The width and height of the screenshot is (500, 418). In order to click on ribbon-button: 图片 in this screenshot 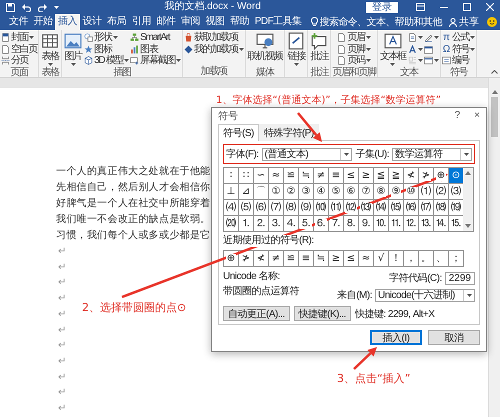, I will do `click(73, 49)`.